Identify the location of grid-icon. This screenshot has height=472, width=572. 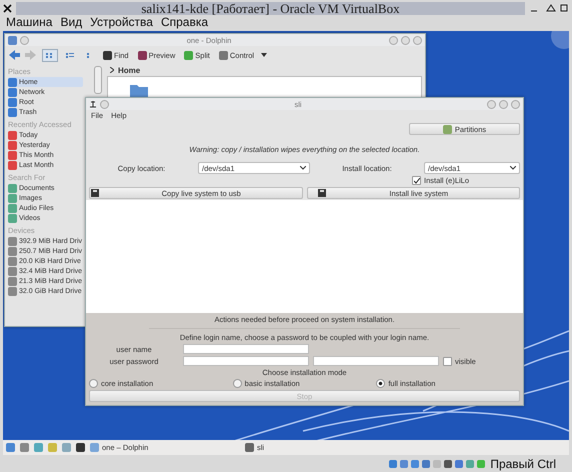
(50, 55).